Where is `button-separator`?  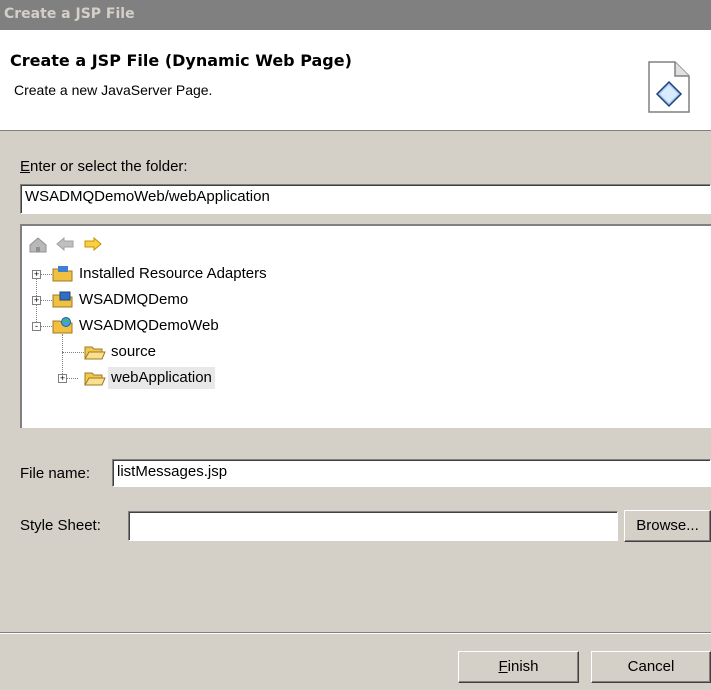 button-separator is located at coordinates (355, 633).